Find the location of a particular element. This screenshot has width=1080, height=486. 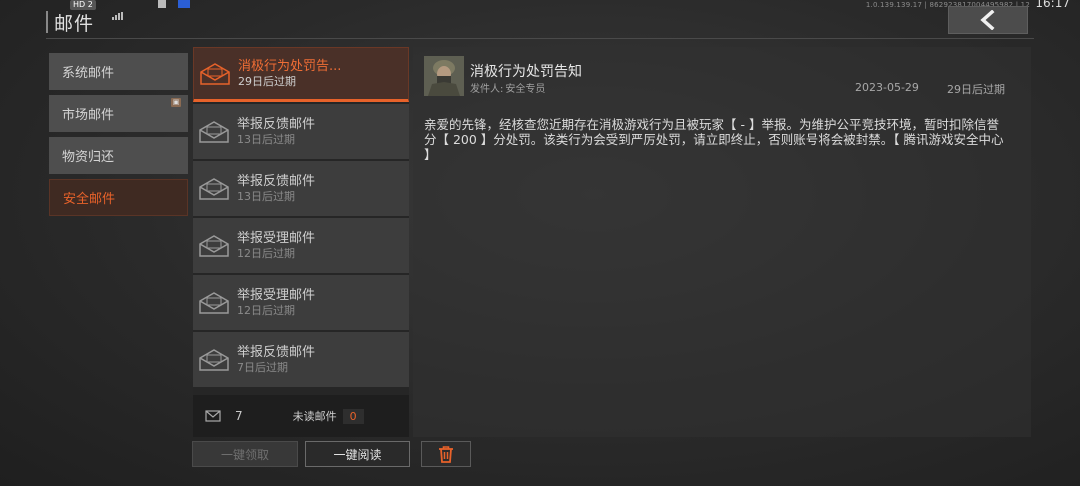

mail-expiry: 7日后过期 is located at coordinates (262, 367).